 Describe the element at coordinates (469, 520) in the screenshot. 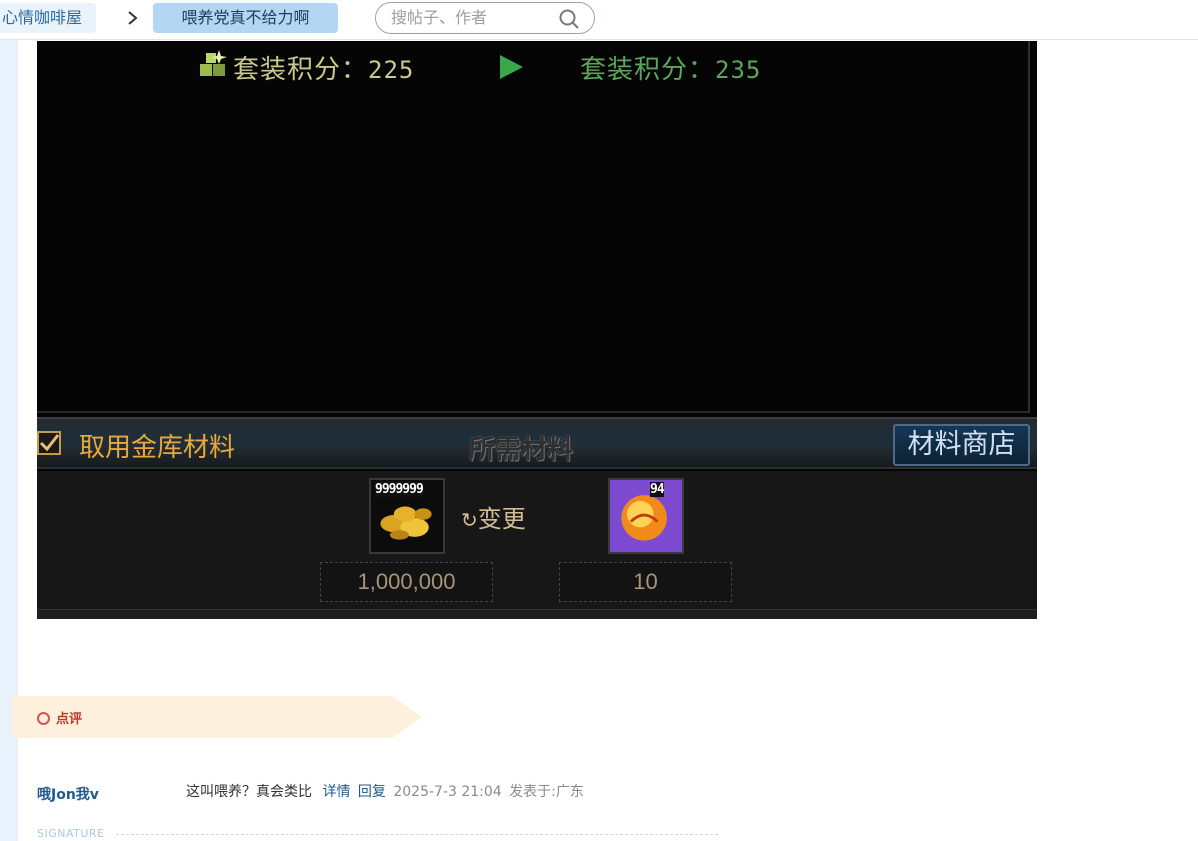

I see `refresh-icon: ↻` at that location.